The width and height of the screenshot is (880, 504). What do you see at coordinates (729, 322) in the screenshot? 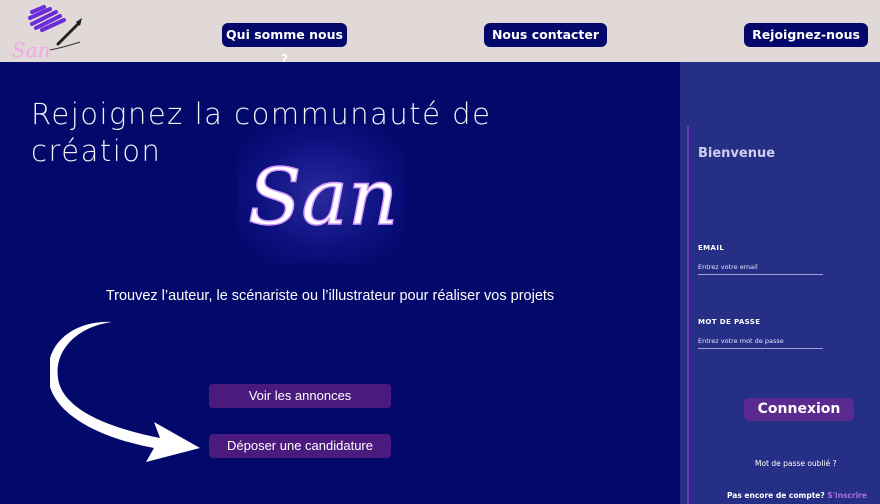
I see `password-label: MOT DE PASSE` at bounding box center [729, 322].